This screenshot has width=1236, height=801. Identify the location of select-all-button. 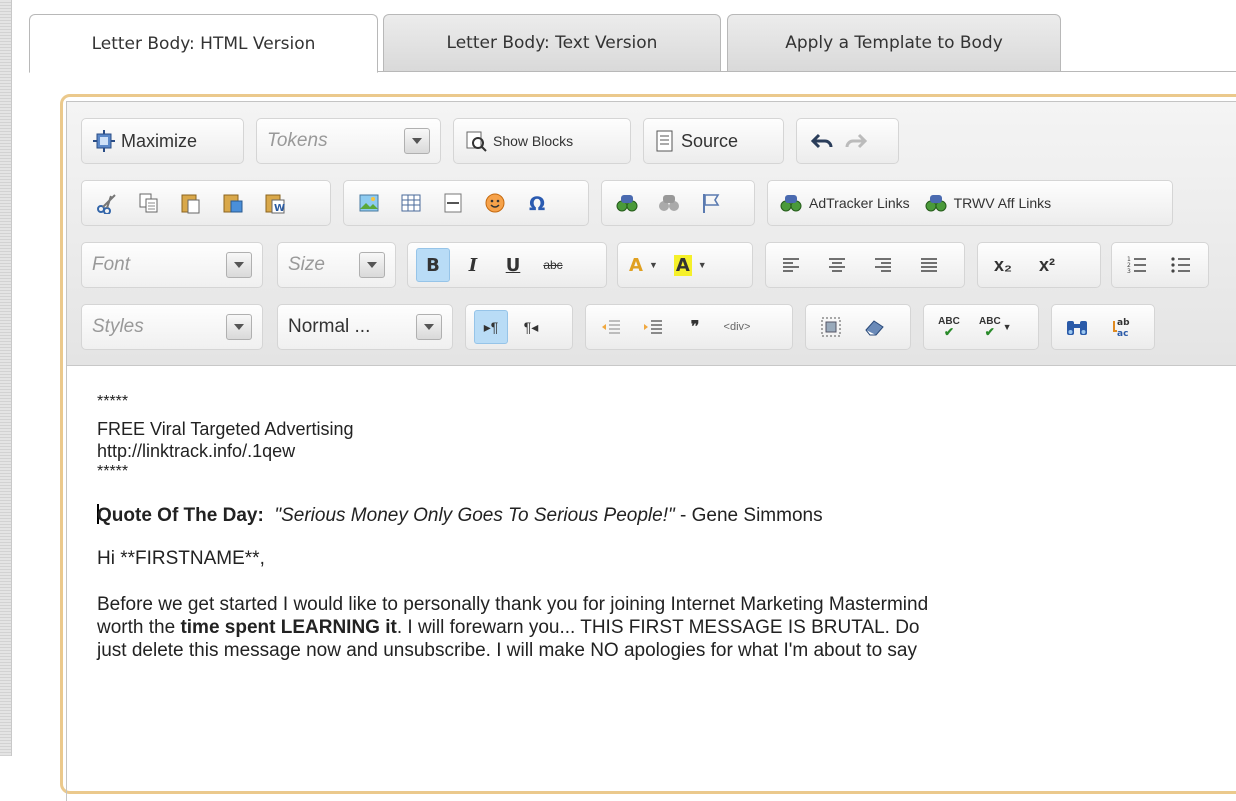
(831, 327).